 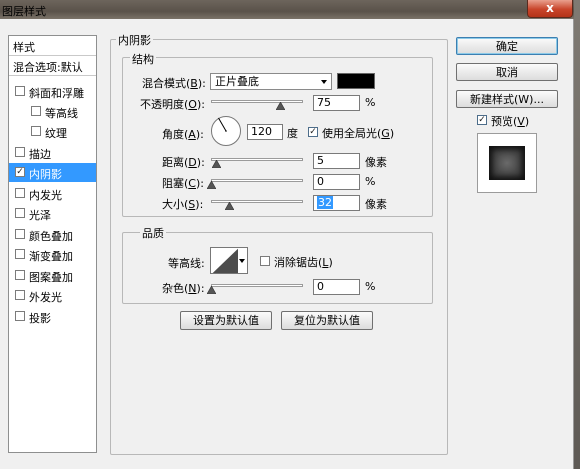 I want to click on outer-glow-checkbox, so click(x=20, y=295).